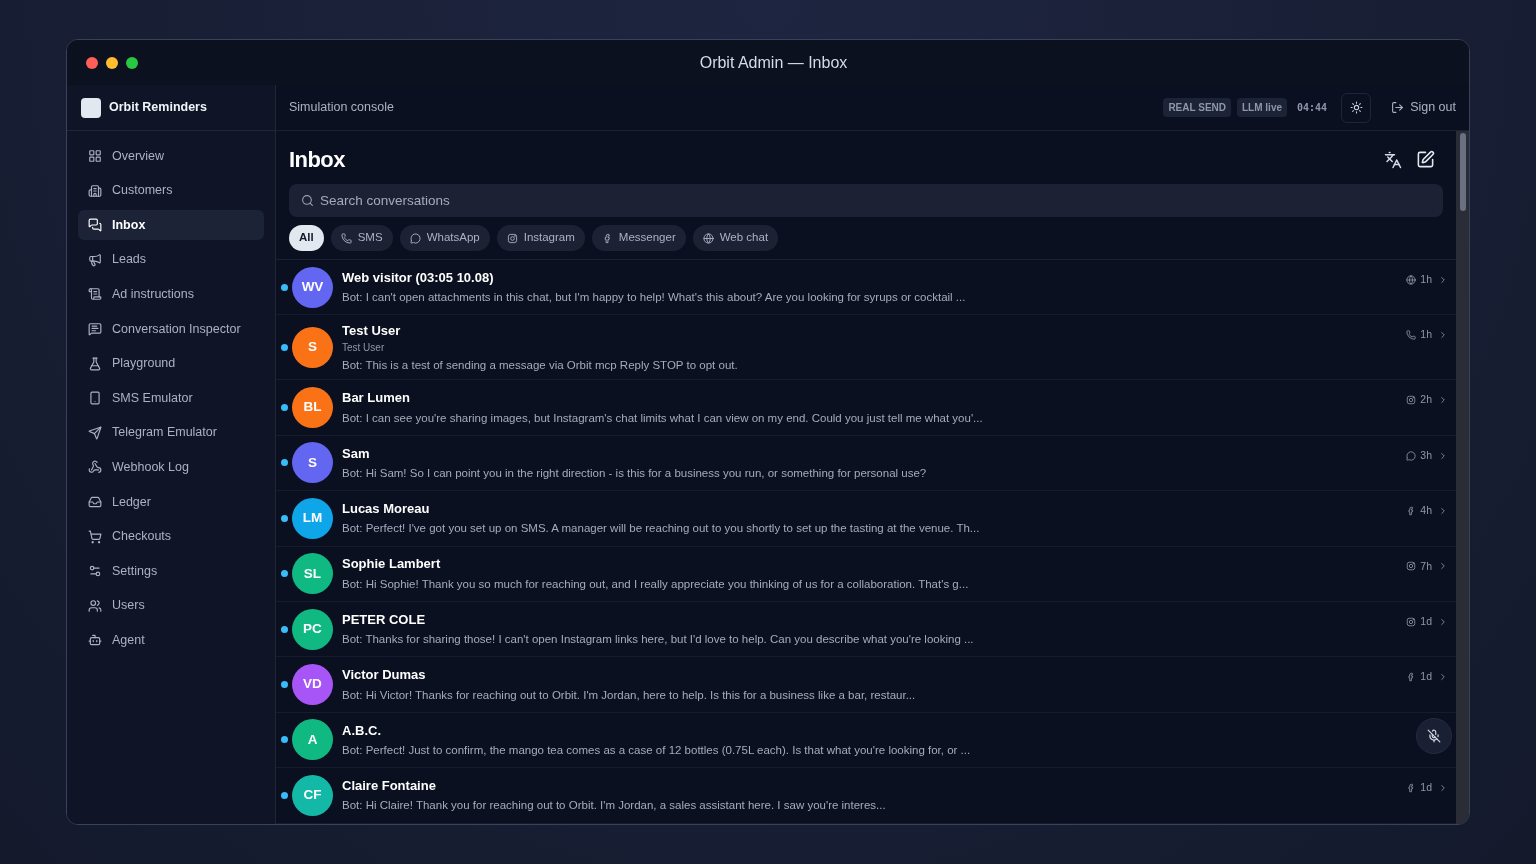 This screenshot has width=1536, height=864. What do you see at coordinates (1312, 108) in the screenshot?
I see `timer: 04:44` at bounding box center [1312, 108].